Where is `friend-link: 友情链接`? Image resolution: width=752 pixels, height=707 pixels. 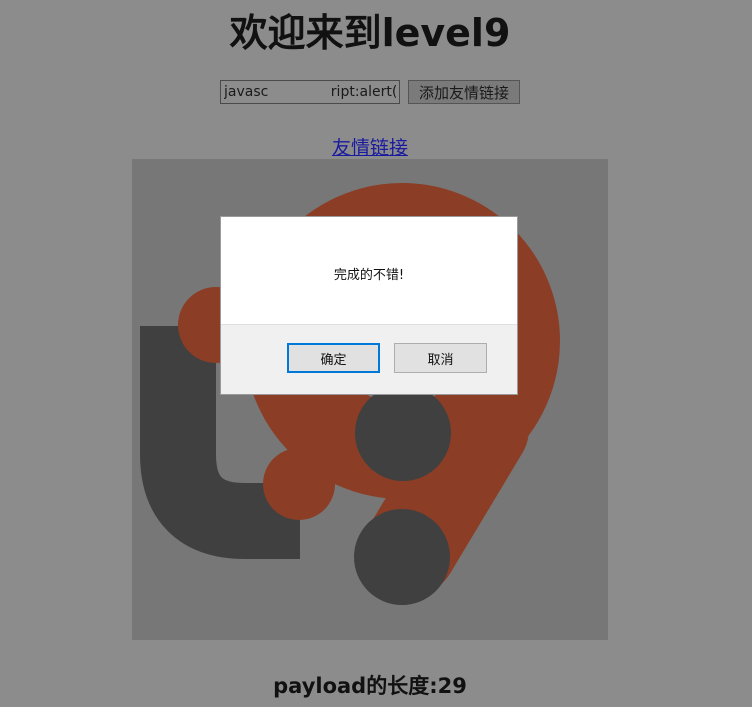 friend-link: 友情链接 is located at coordinates (370, 146).